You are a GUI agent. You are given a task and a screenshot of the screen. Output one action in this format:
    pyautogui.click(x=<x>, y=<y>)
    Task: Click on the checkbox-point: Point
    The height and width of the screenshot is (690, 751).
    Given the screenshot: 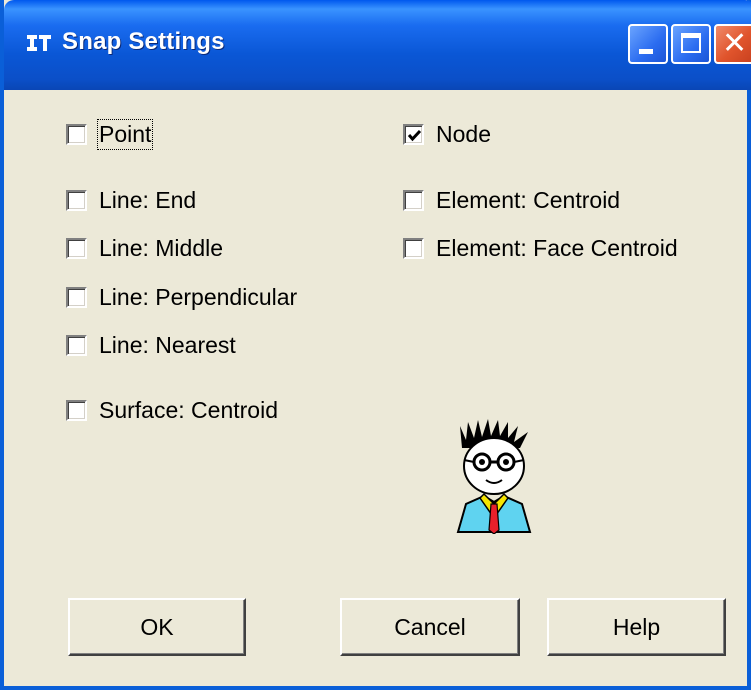 What is the action you would take?
    pyautogui.click(x=110, y=134)
    